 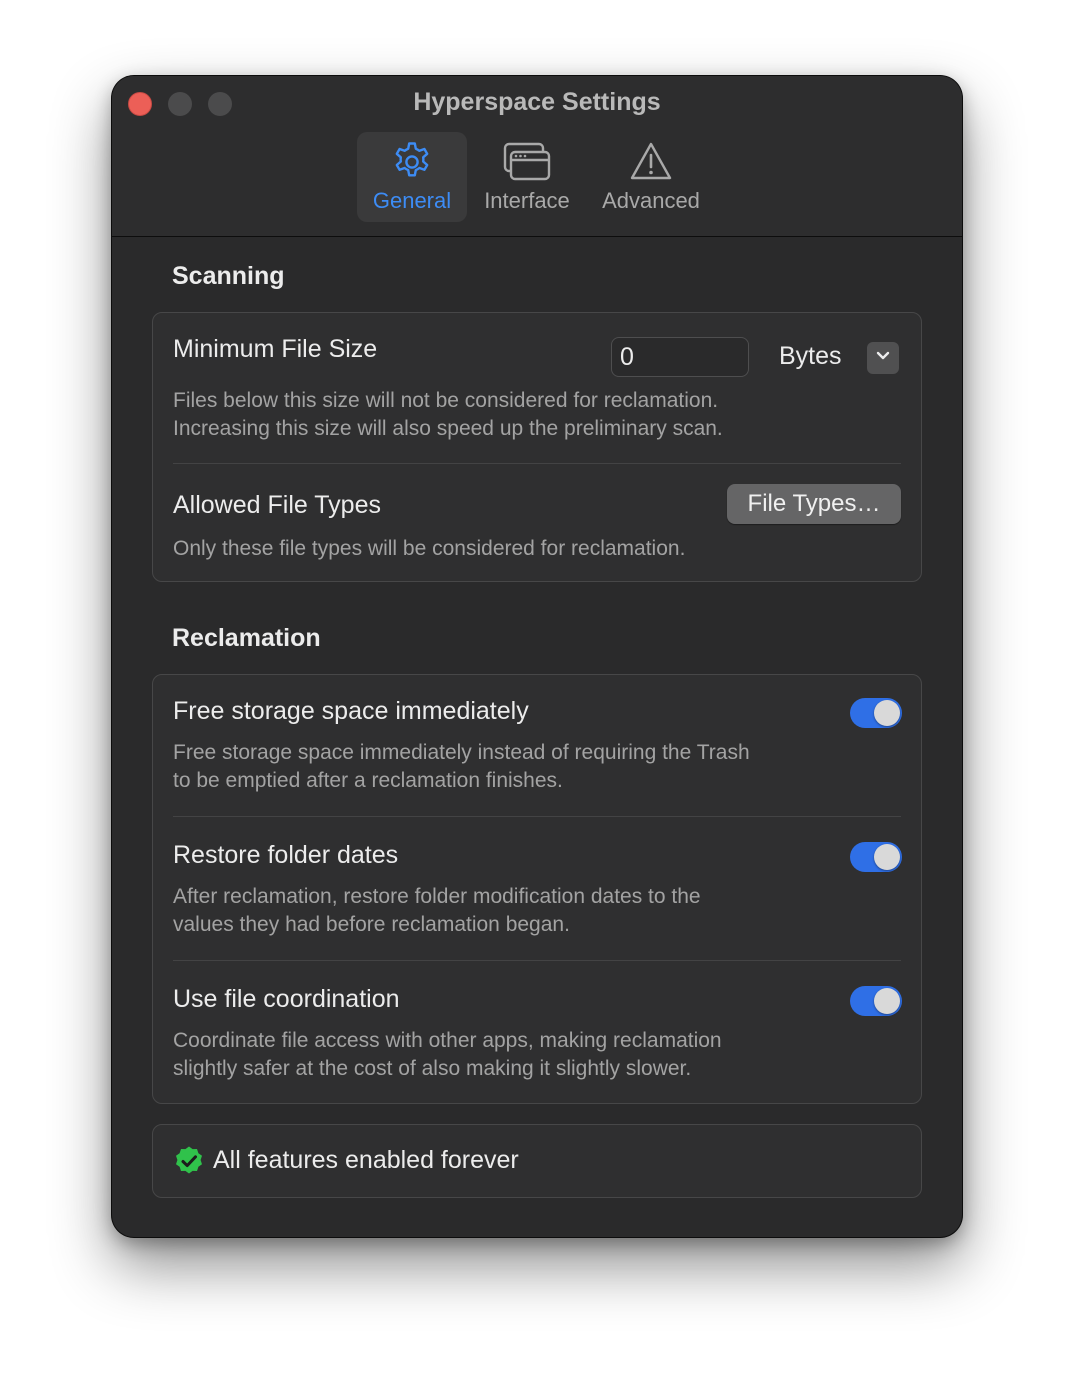 I want to click on free-storage-toggle, so click(x=876, y=713).